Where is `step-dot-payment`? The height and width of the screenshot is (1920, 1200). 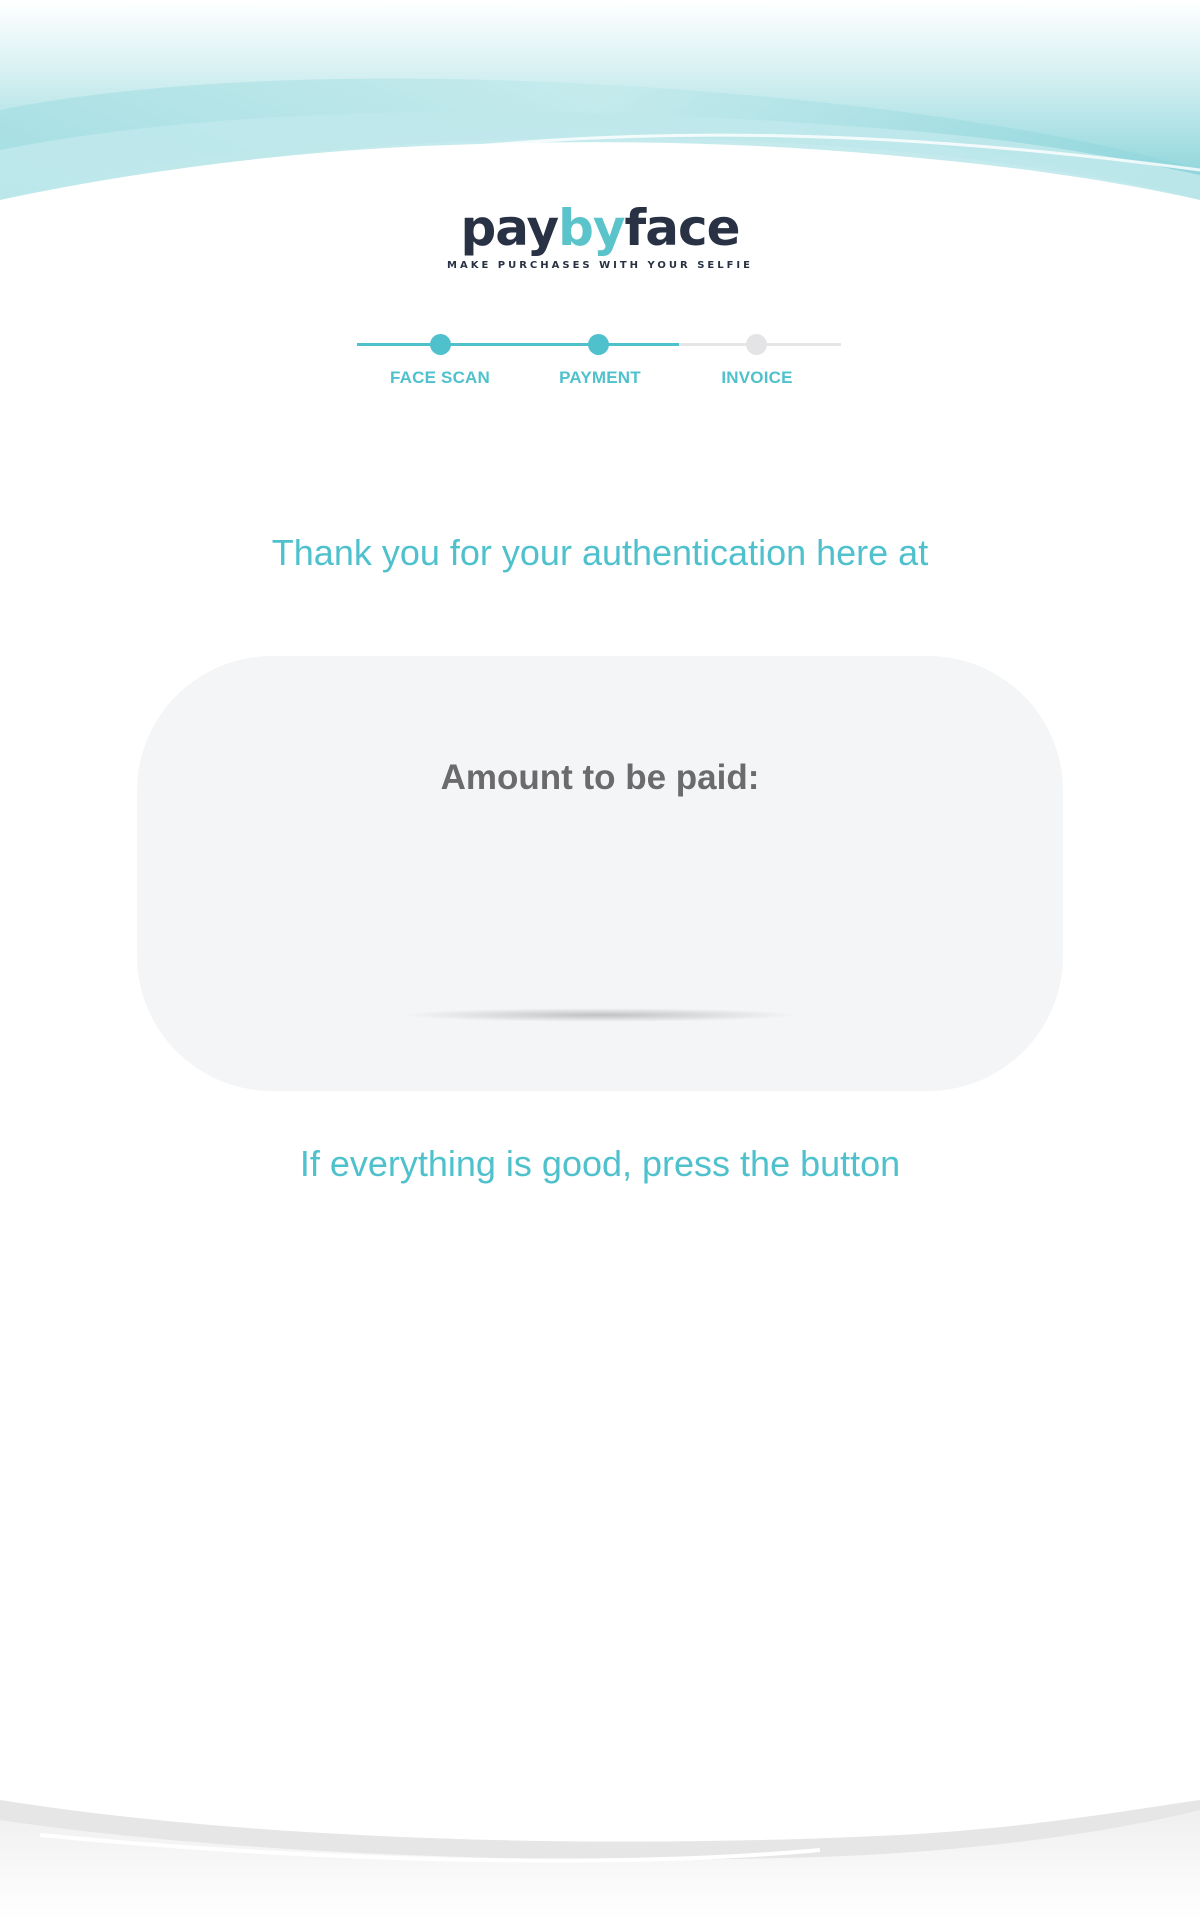 step-dot-payment is located at coordinates (598, 344).